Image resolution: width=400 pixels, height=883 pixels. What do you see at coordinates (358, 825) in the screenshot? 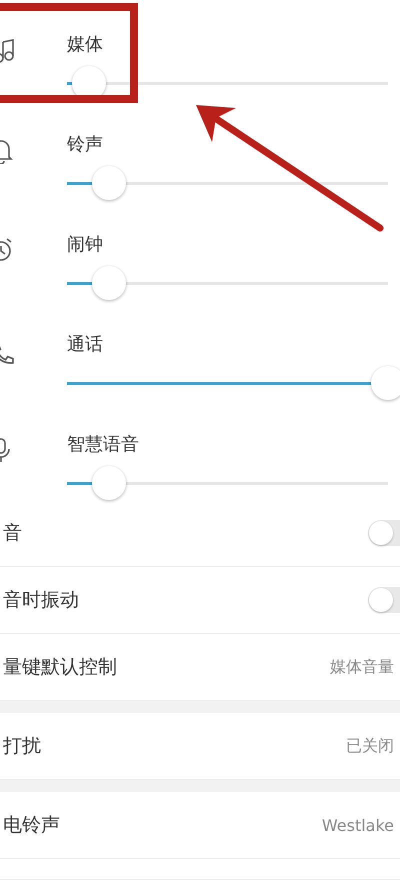
I see `setting-value: Westlake` at bounding box center [358, 825].